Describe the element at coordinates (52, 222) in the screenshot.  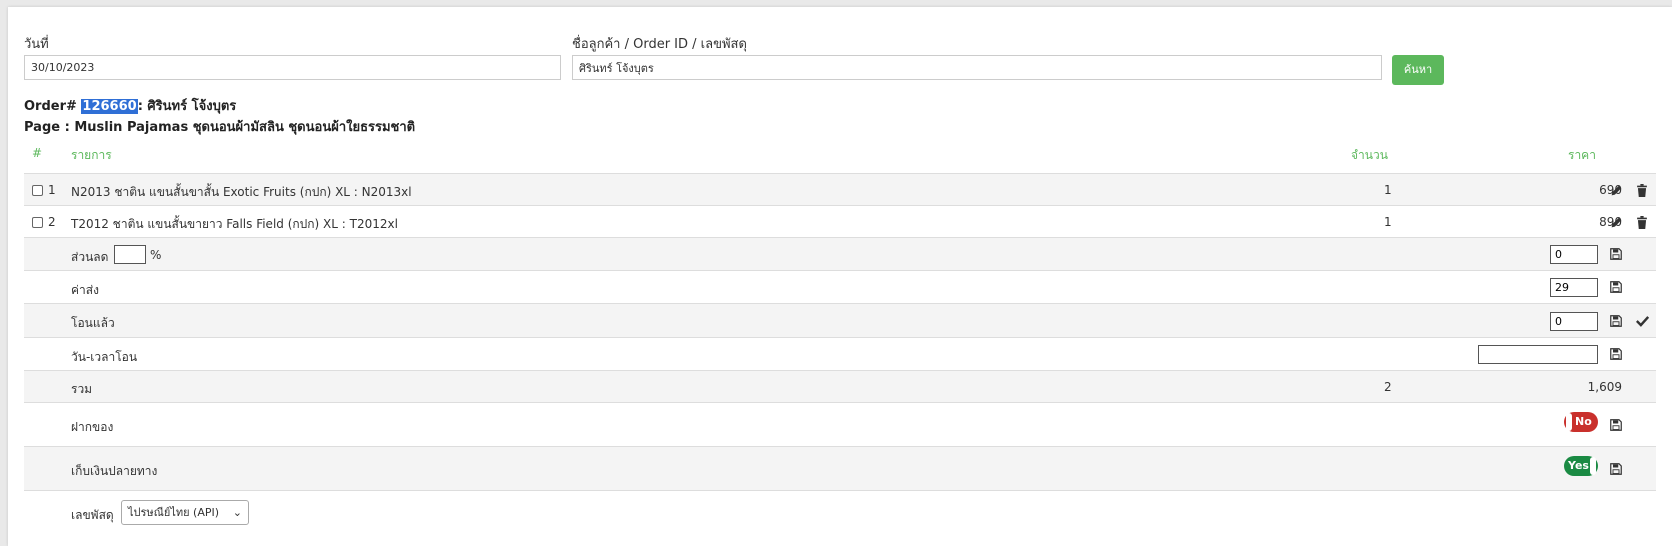
I see `item-num: 2` at that location.